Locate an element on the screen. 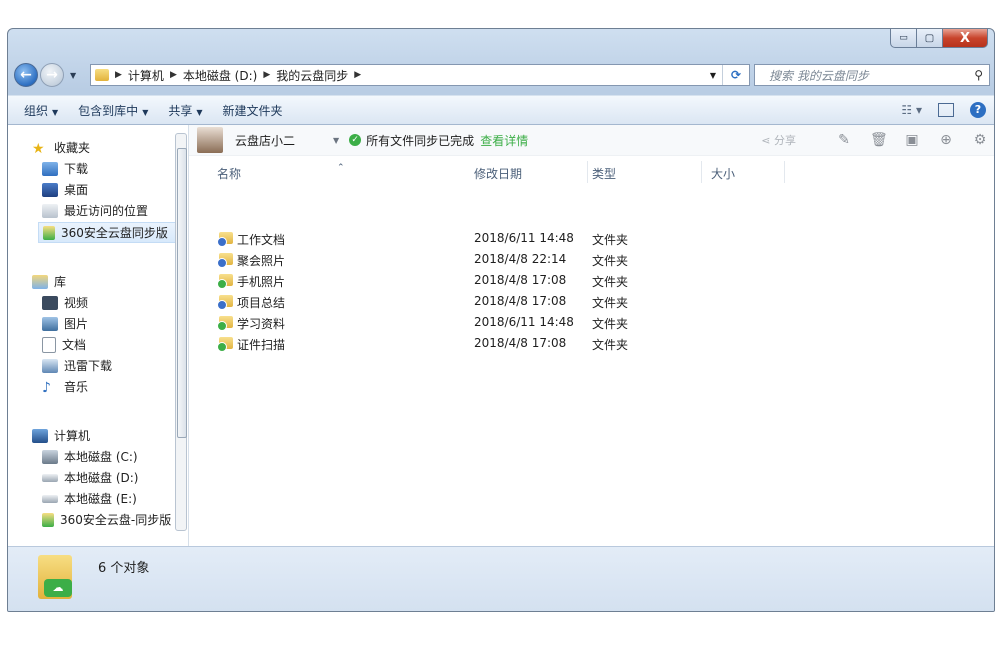 The height and width of the screenshot is (666, 1000). globe-icon: ⊕ is located at coordinates (946, 140).